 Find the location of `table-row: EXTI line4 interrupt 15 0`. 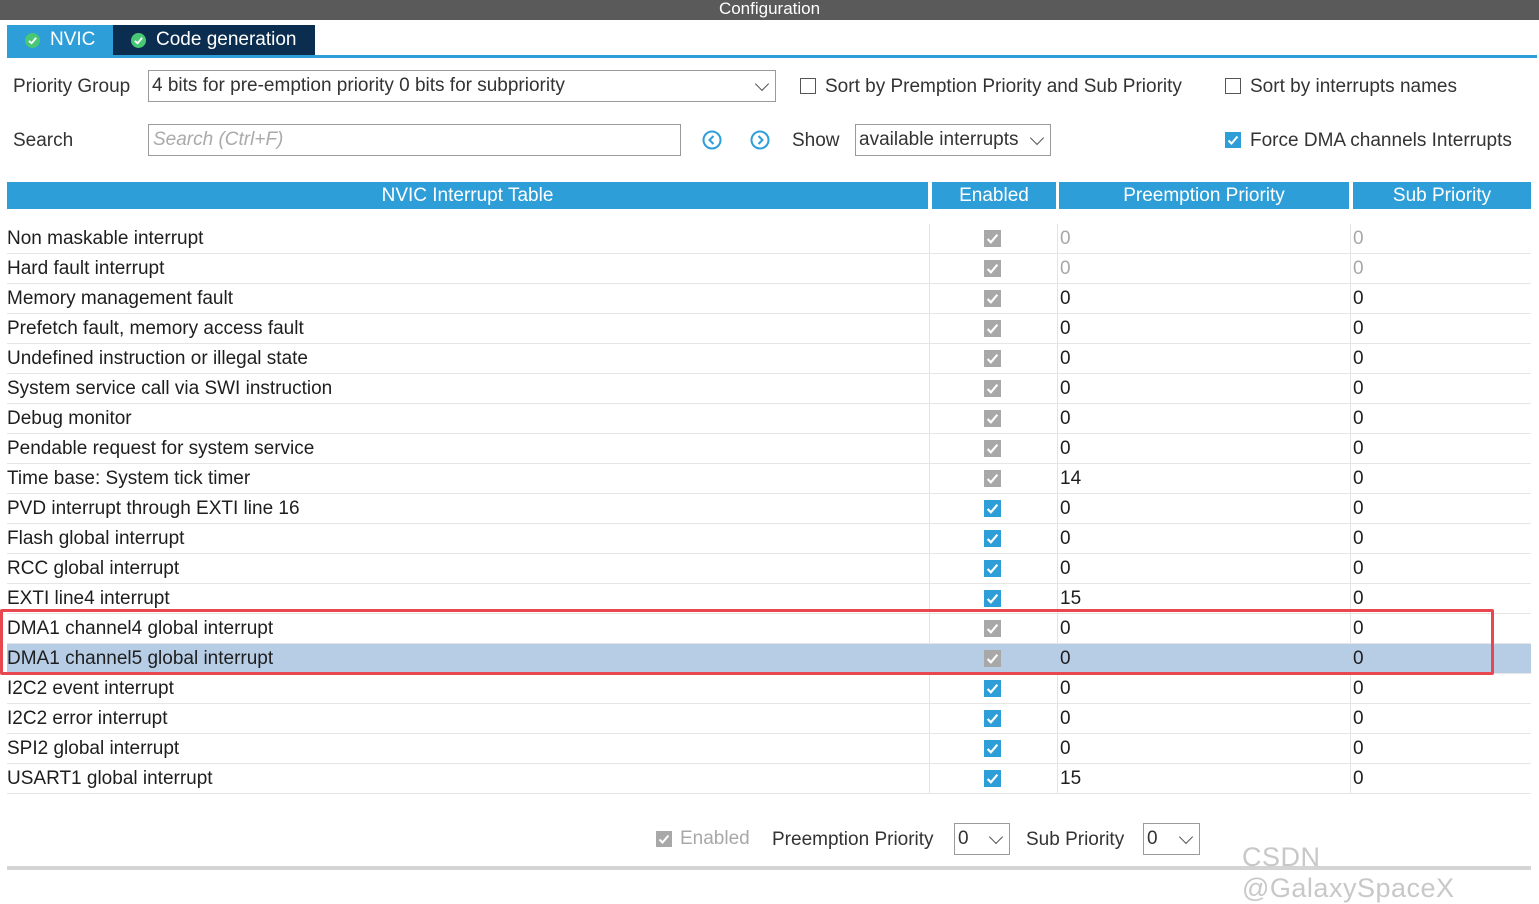

table-row: EXTI line4 interrupt 15 0 is located at coordinates (769, 599).